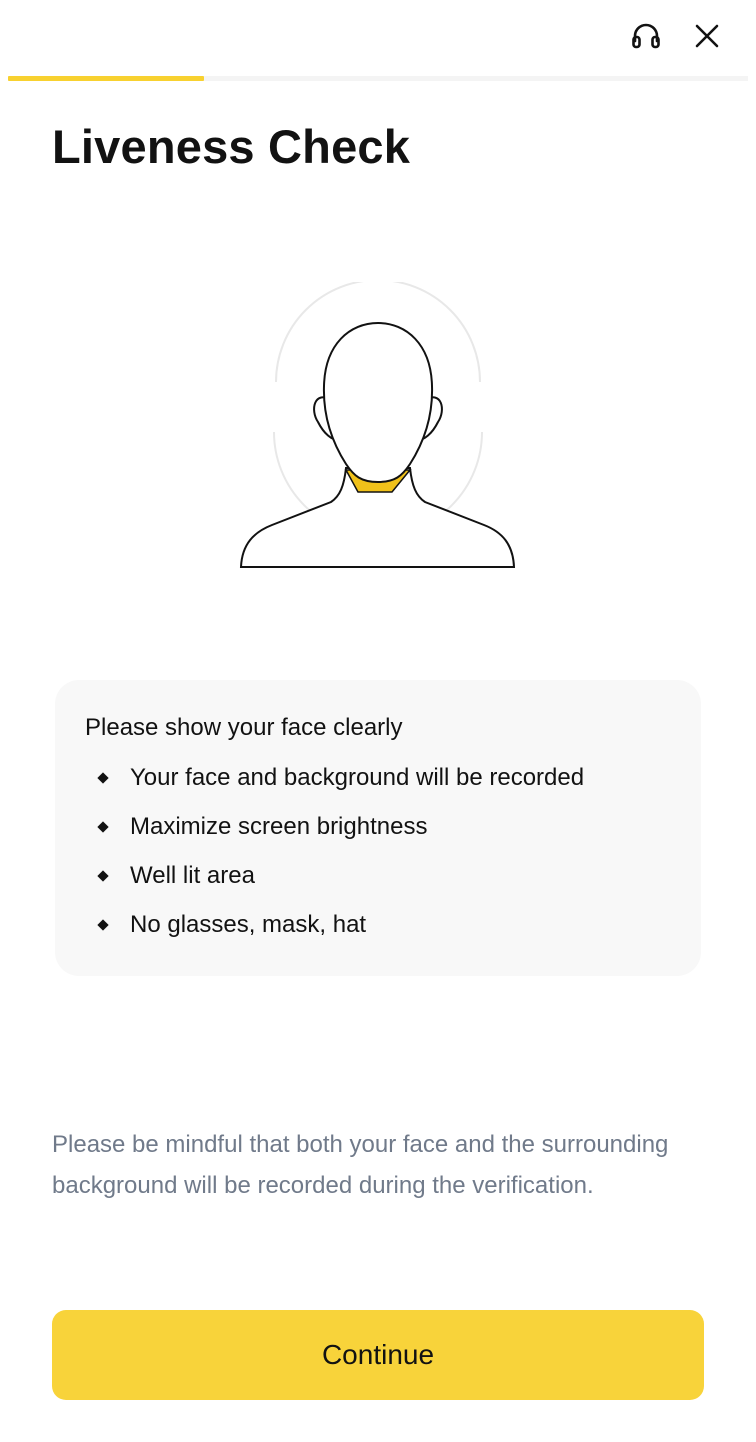  Describe the element at coordinates (106, 78) in the screenshot. I see `progress-fill` at that location.